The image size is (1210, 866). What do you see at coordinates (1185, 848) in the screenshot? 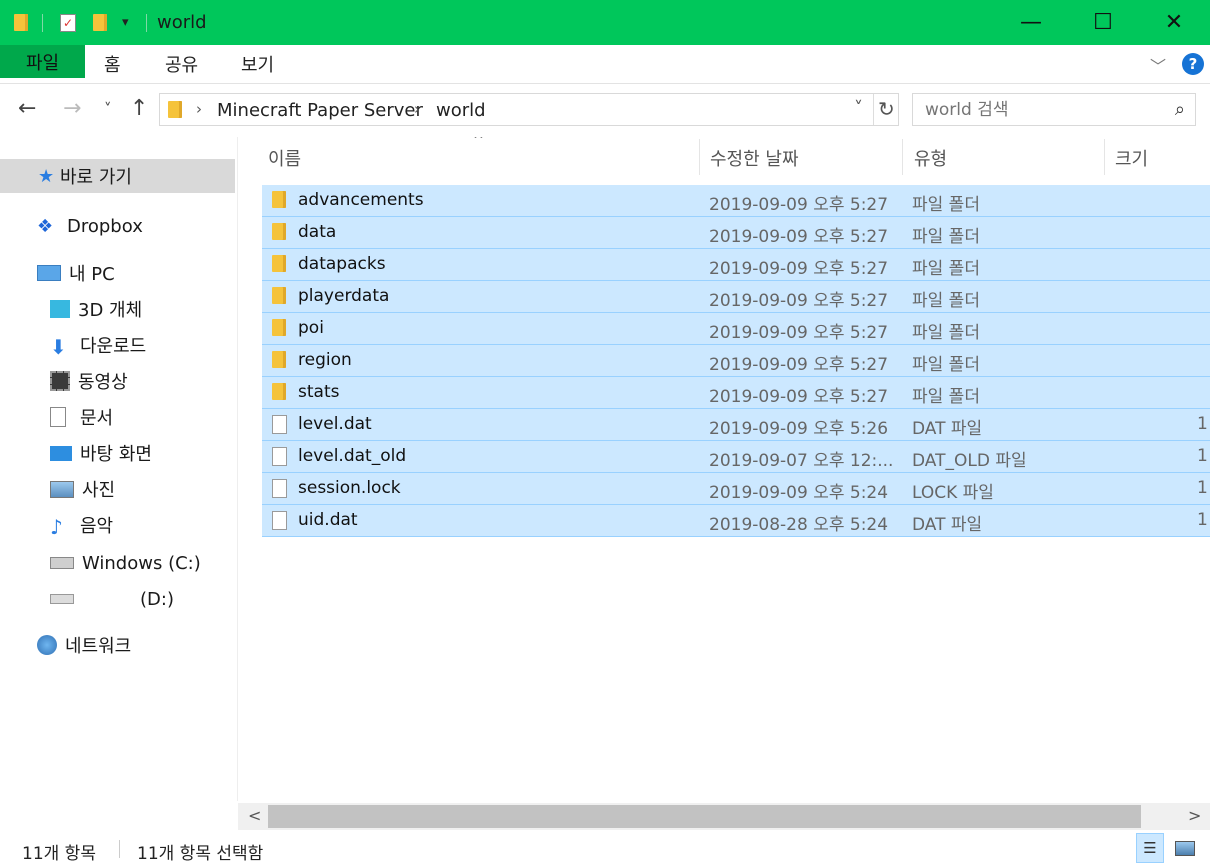
I see `large-icons-view-button` at bounding box center [1185, 848].